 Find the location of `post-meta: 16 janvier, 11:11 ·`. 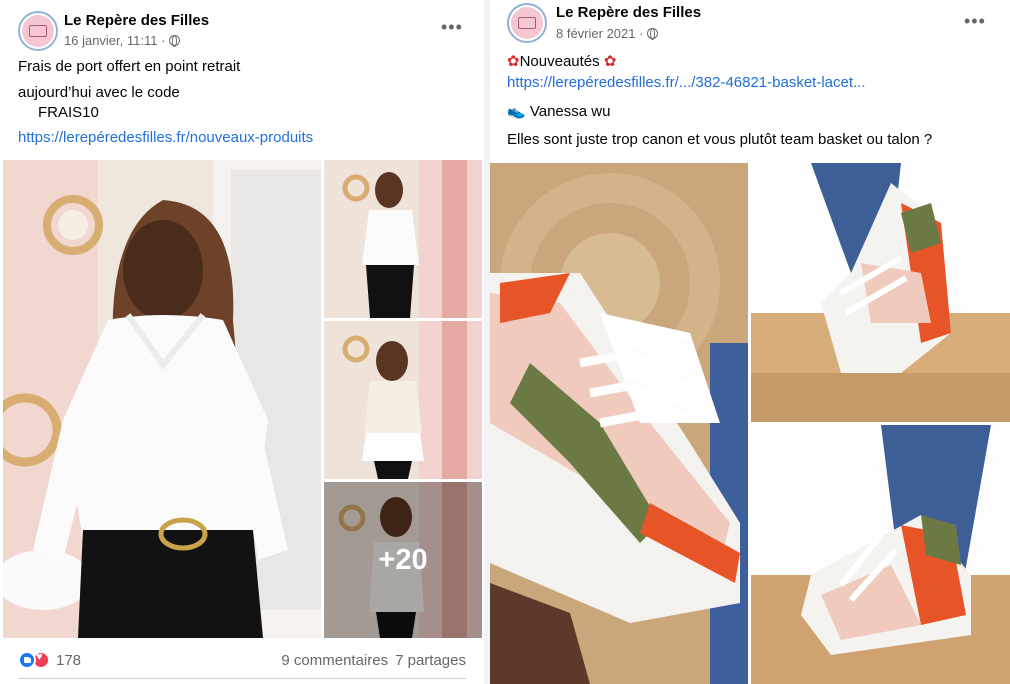

post-meta: 16 janvier, 11:11 · is located at coordinates (122, 40).